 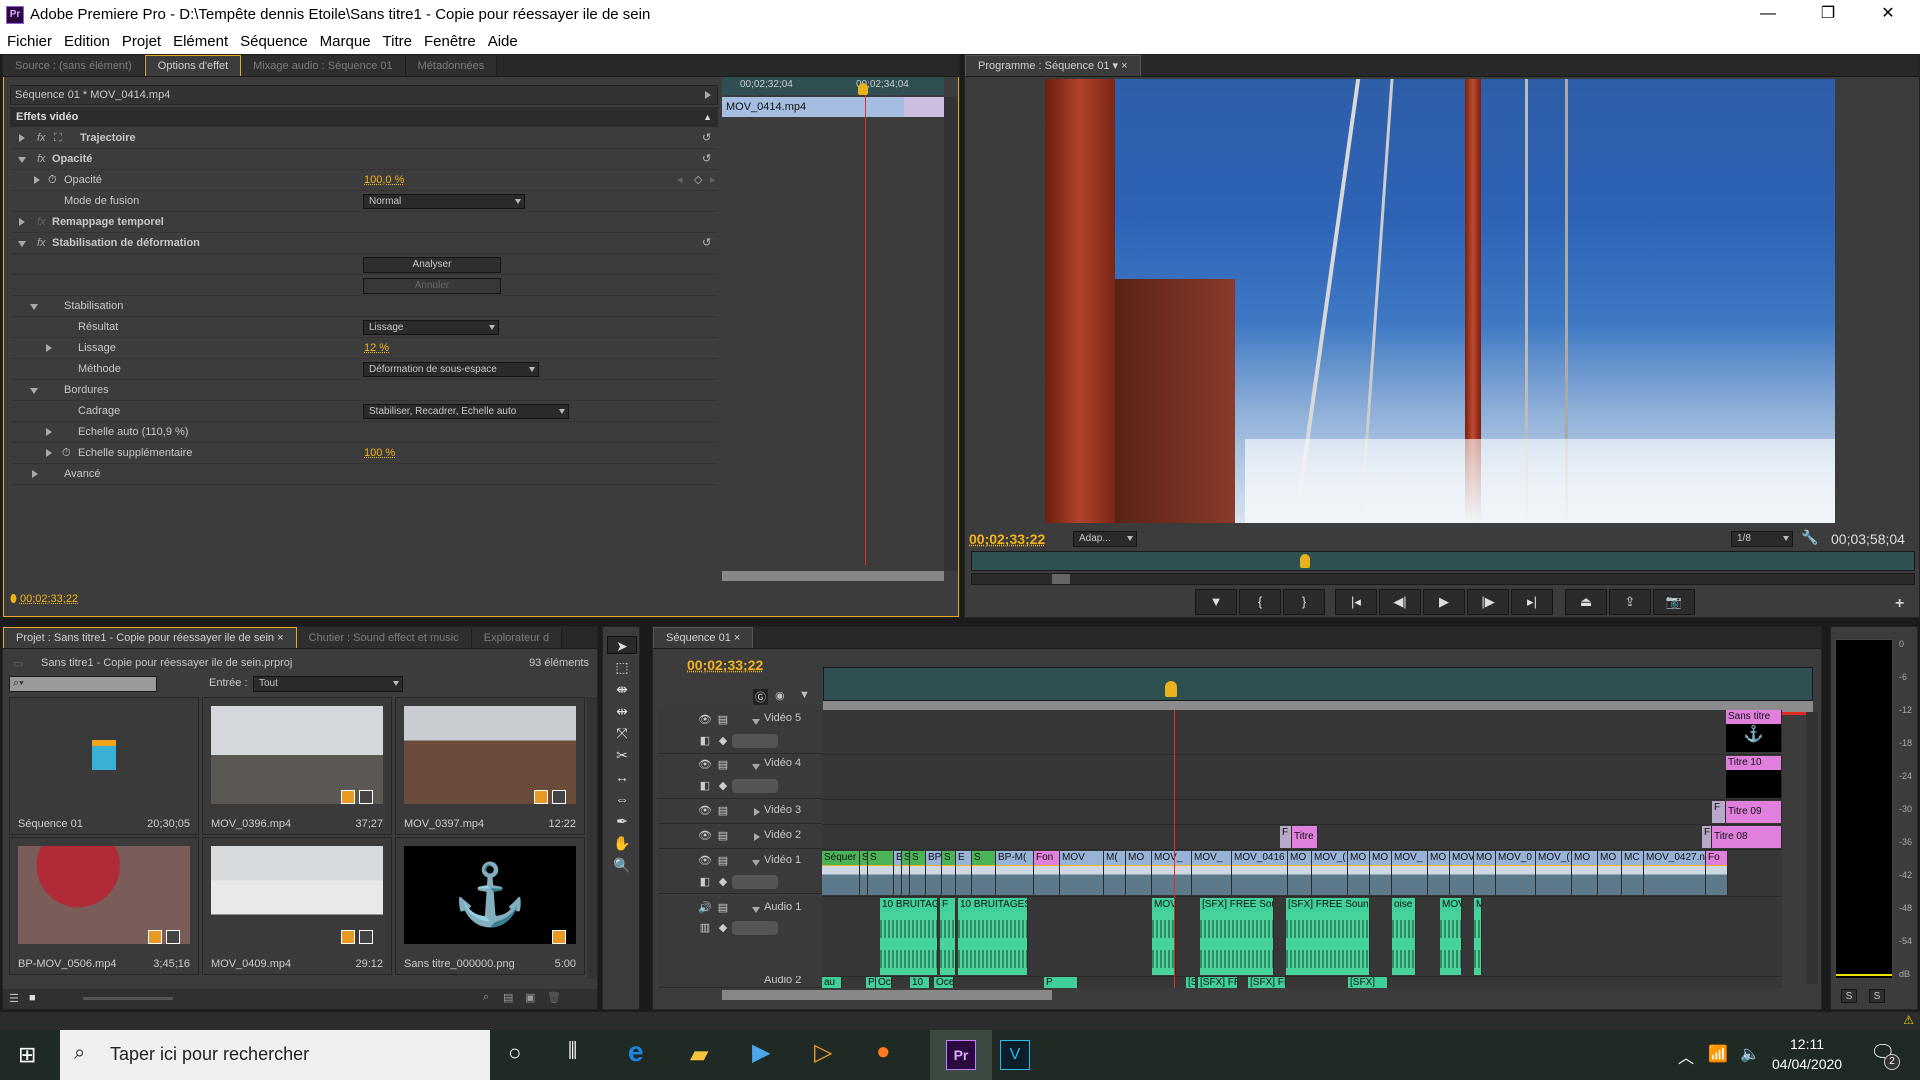 I want to click on wifi-icon: 📶, so click(x=1718, y=1054).